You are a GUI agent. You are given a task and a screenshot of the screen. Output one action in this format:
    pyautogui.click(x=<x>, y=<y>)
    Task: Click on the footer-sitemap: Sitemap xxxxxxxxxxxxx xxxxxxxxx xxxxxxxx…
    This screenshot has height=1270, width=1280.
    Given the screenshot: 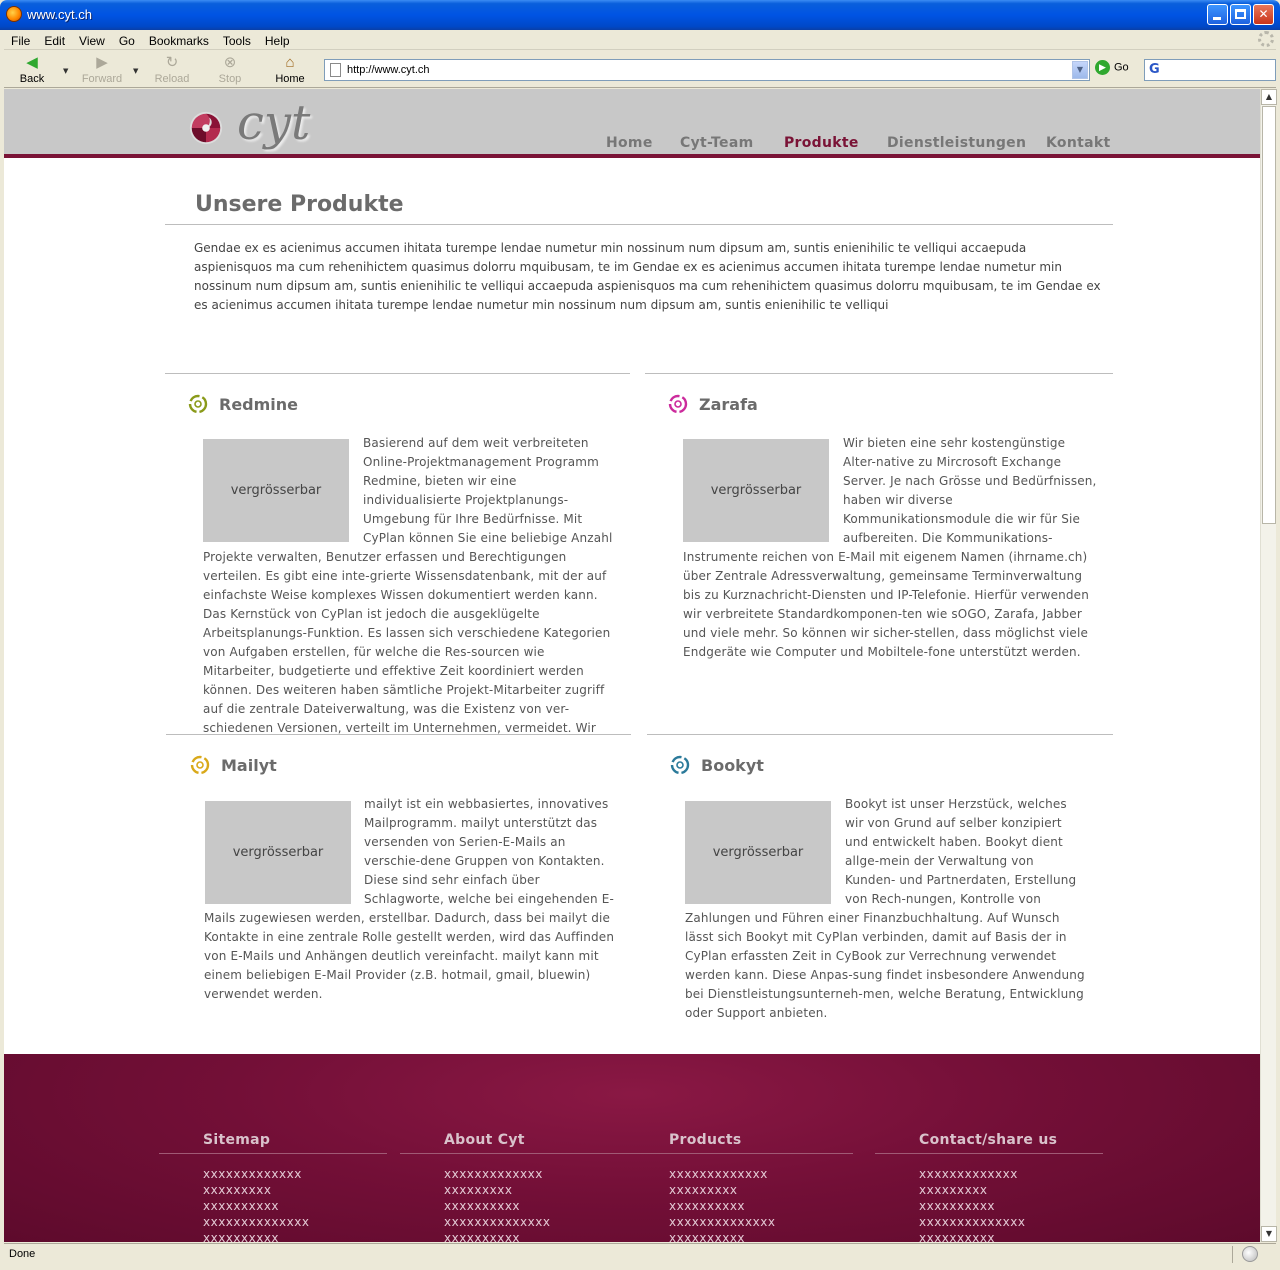 What is the action you would take?
    pyautogui.click(x=273, y=1187)
    